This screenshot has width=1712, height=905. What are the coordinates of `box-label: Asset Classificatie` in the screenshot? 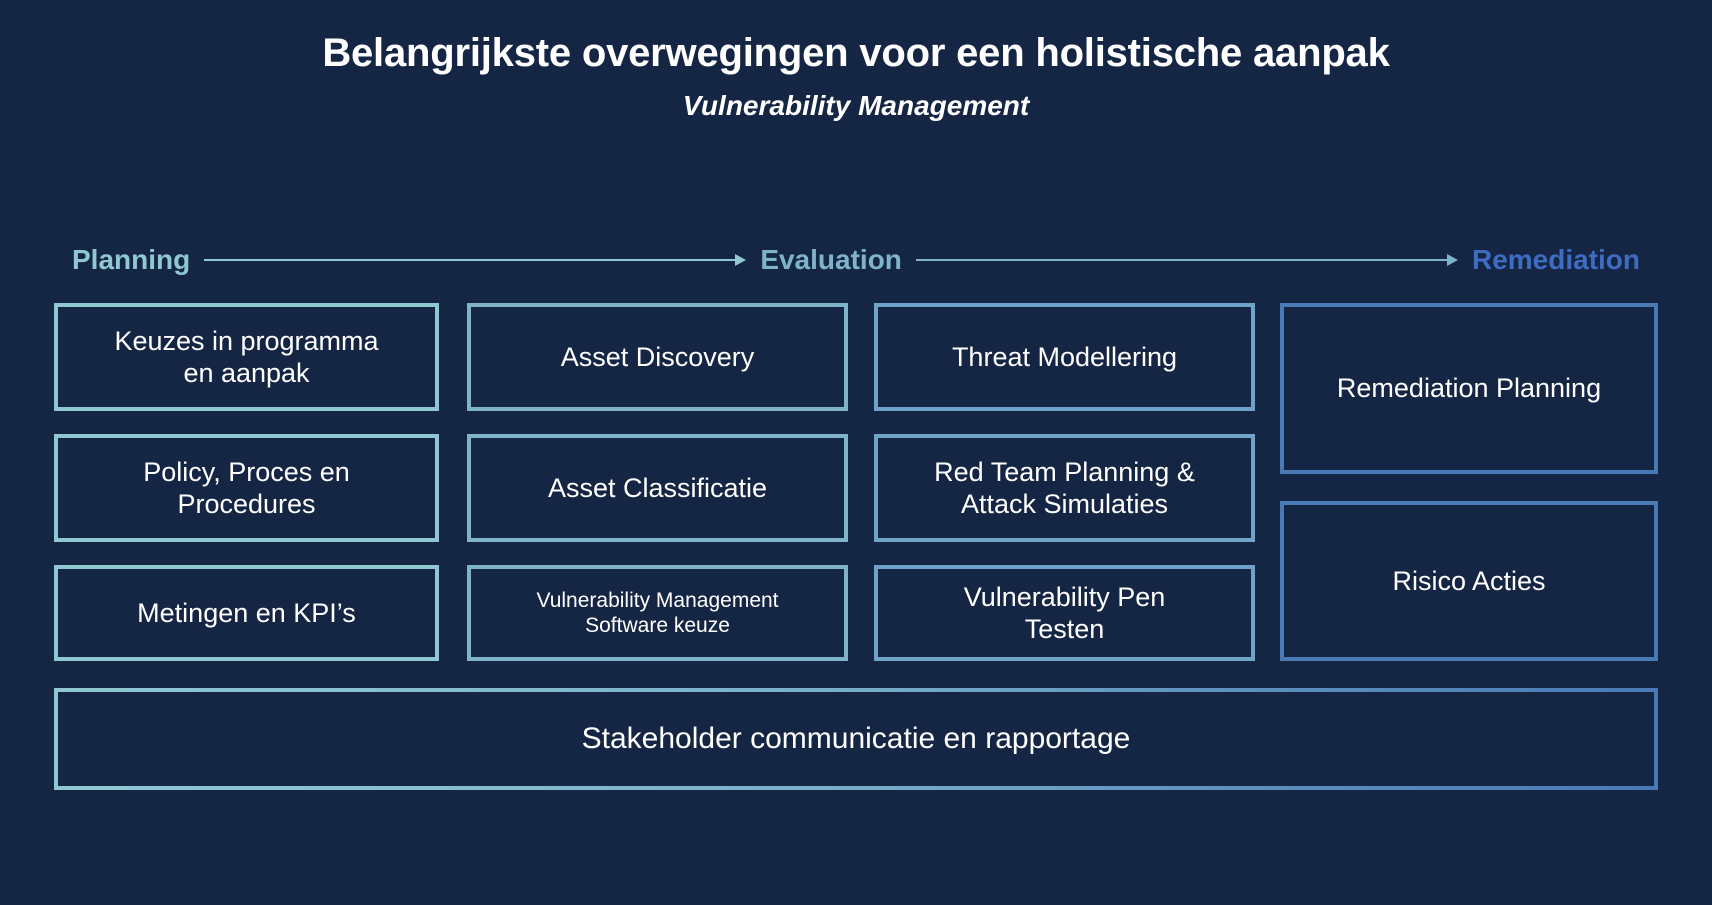 It's located at (657, 487).